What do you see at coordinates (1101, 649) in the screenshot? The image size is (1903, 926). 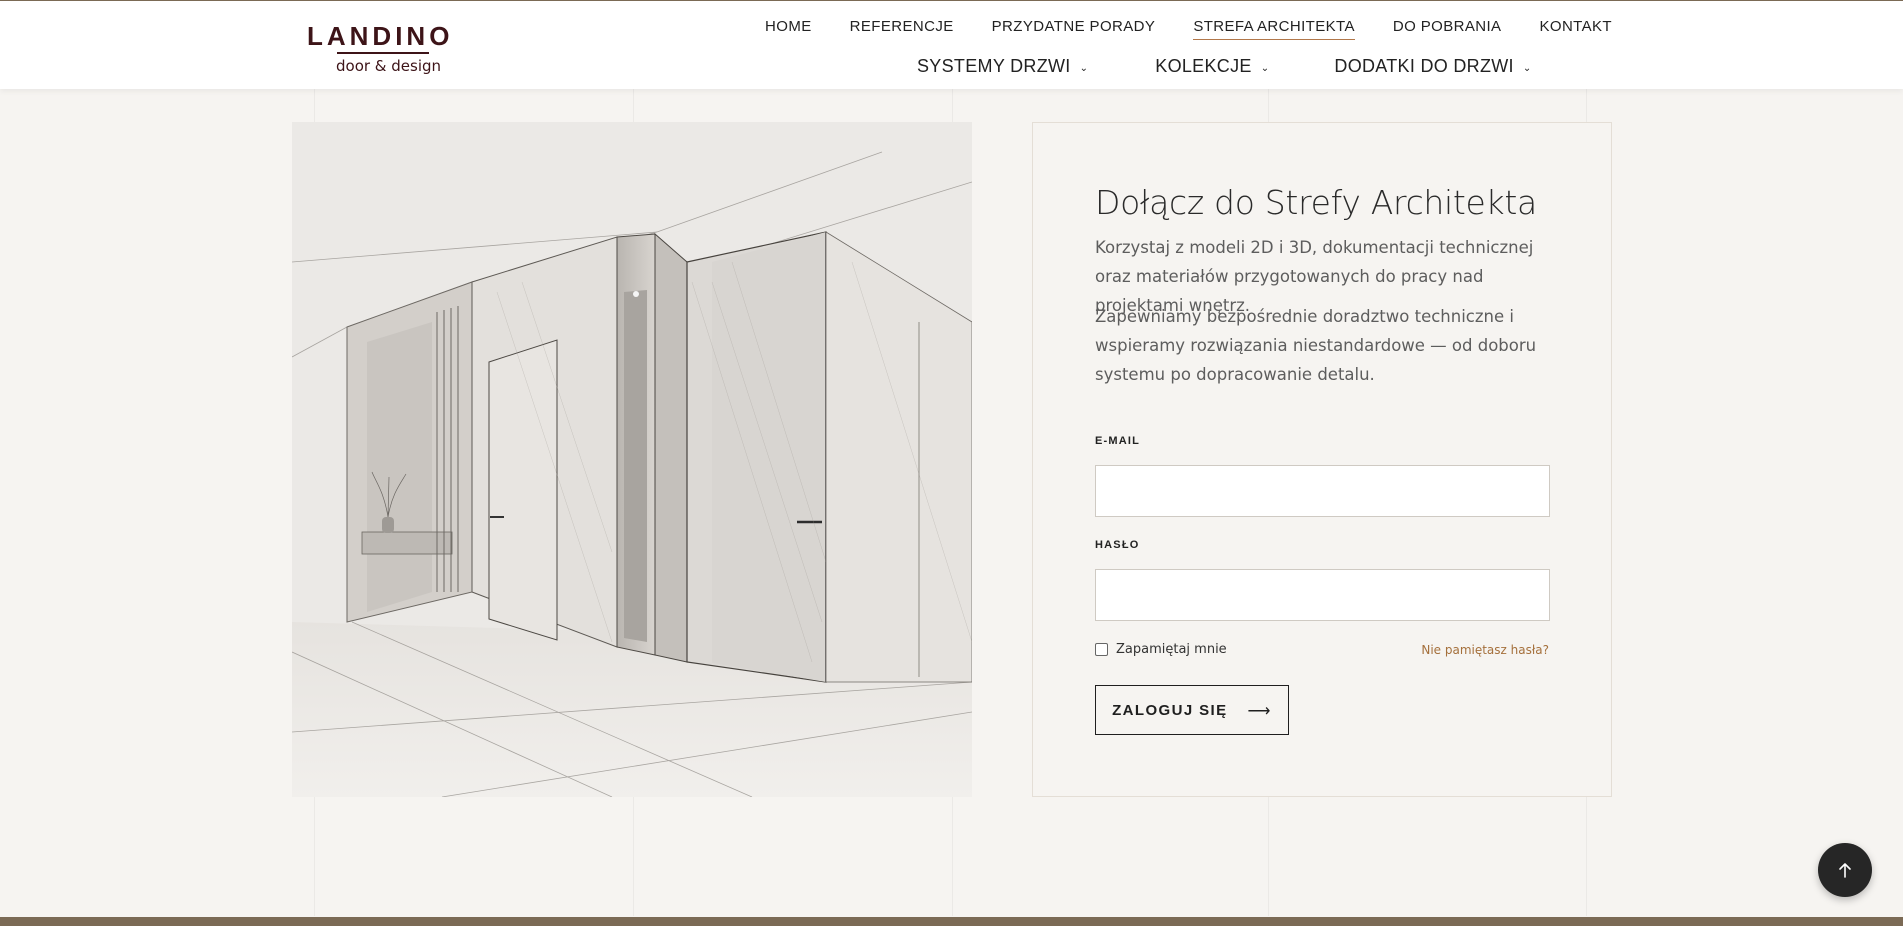 I see `remember-me-checkbox` at bounding box center [1101, 649].